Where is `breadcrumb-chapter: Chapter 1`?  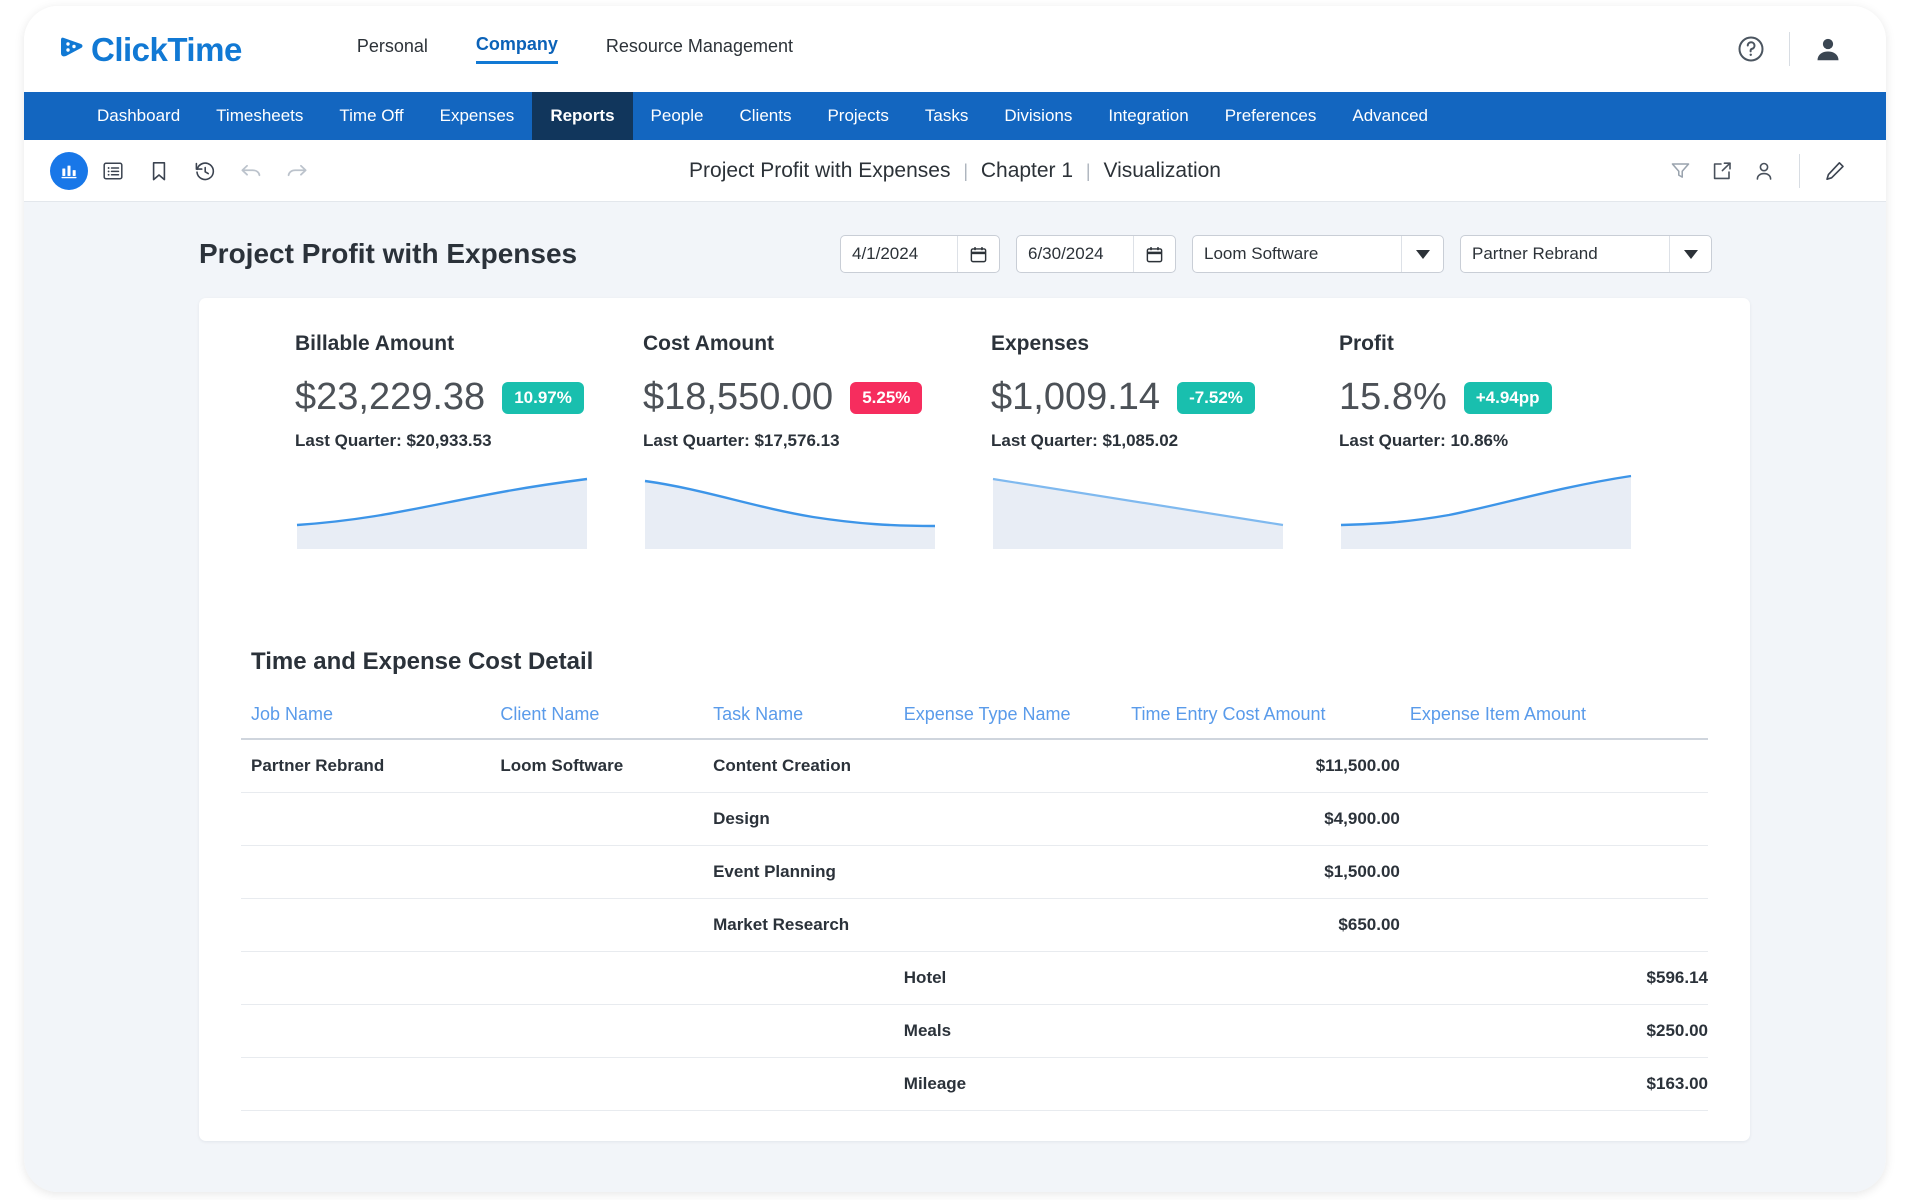
breadcrumb-chapter: Chapter 1 is located at coordinates (1027, 170).